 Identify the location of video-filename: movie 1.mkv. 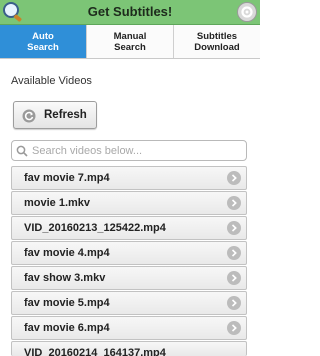
(57, 203).